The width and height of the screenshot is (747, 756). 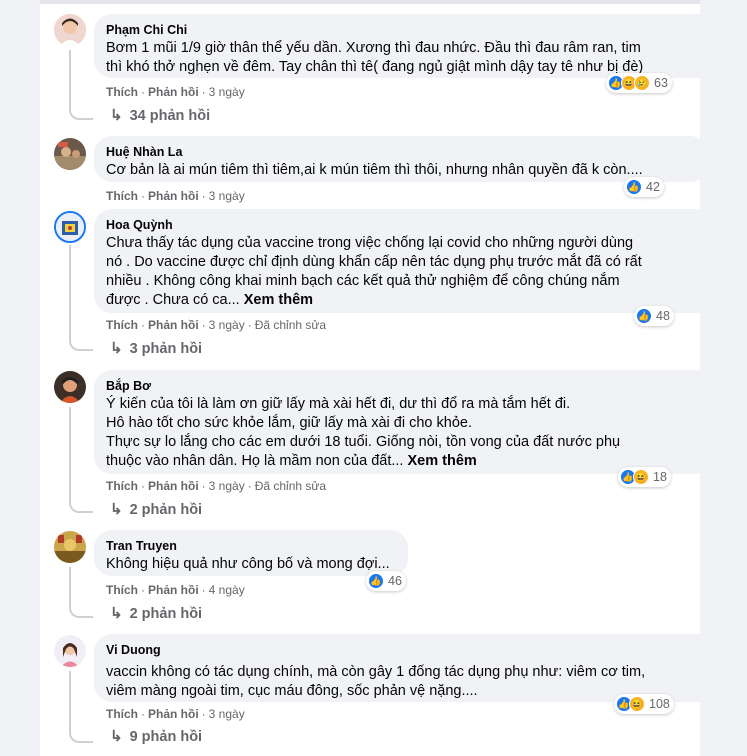 What do you see at coordinates (405, 30) in the screenshot?
I see `comment-author: Phạm Chi Chi` at bounding box center [405, 30].